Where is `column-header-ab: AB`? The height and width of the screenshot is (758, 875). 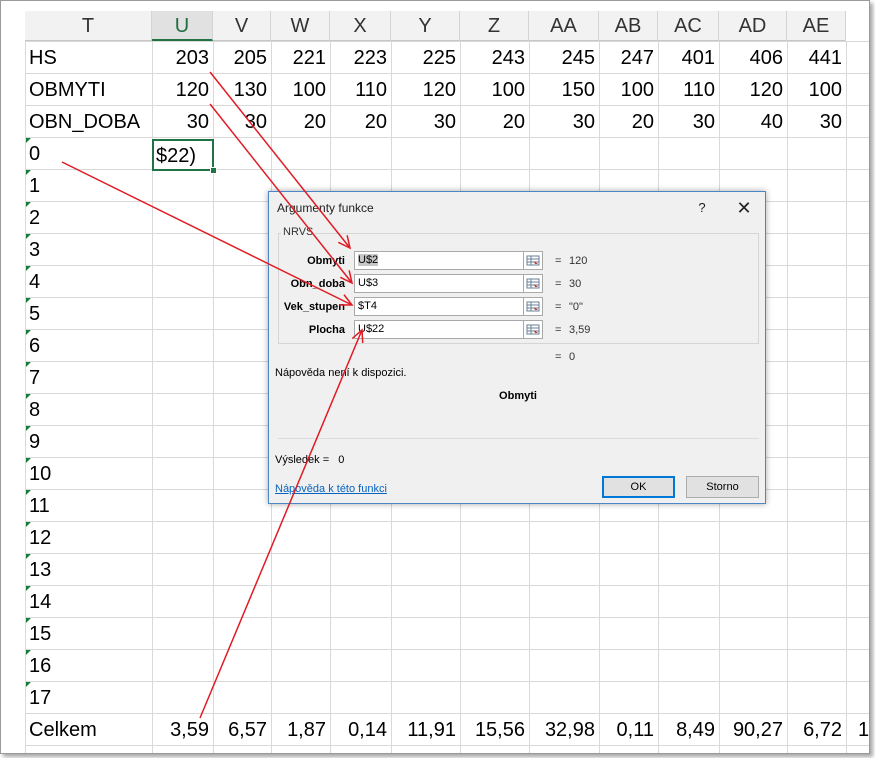 column-header-ab: AB is located at coordinates (628, 26).